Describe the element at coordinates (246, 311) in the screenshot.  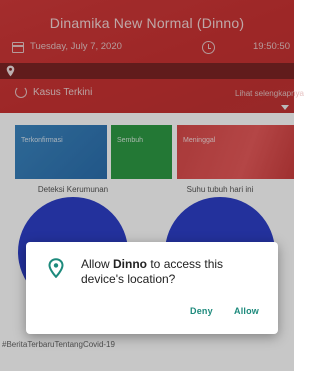
I see `allow-button: Allow` at that location.